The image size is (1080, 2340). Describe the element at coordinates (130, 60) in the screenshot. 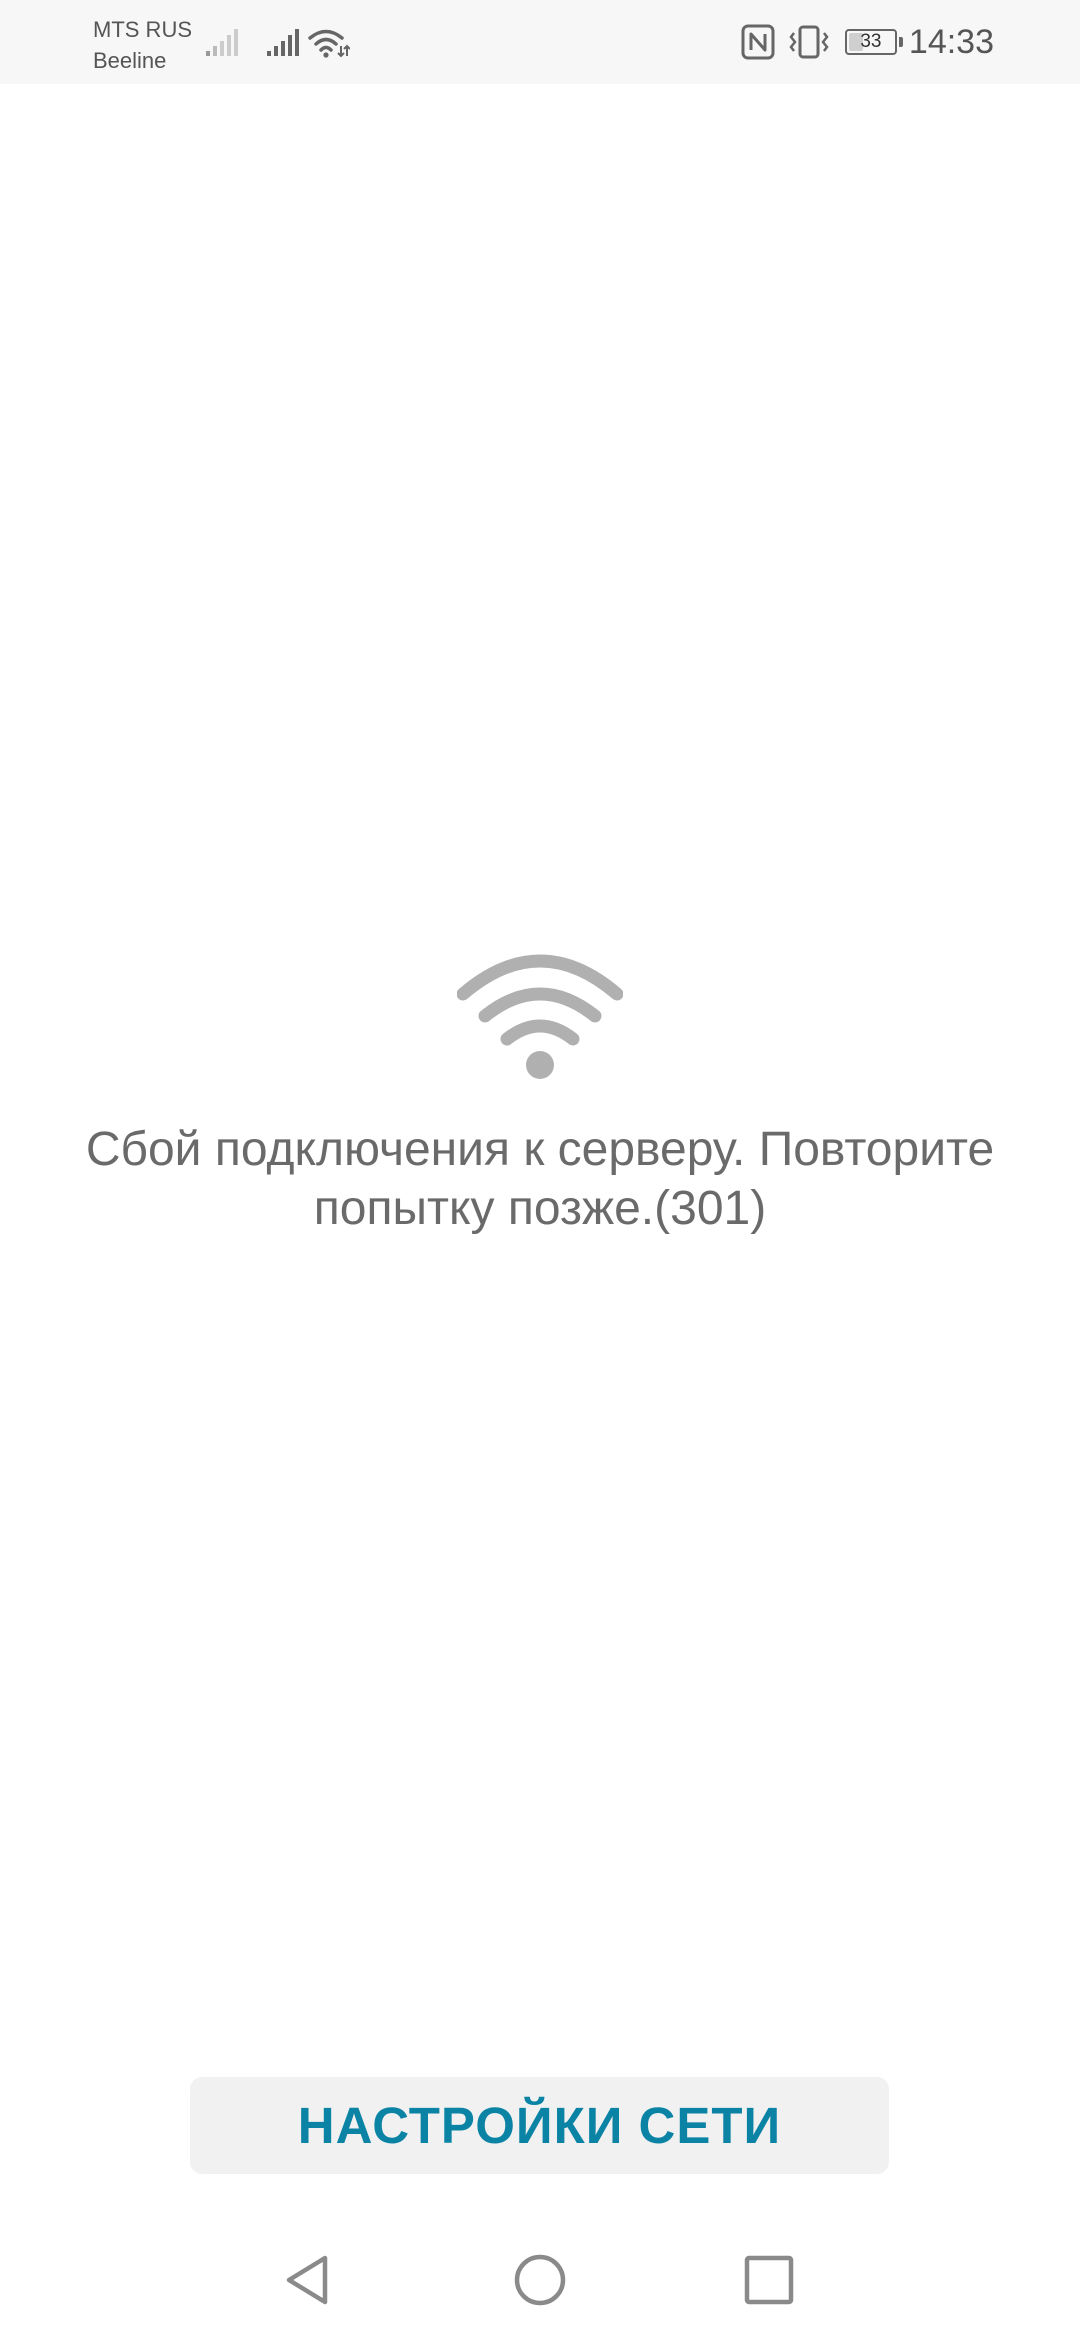

I see `carrier-2-label: Beeline` at that location.